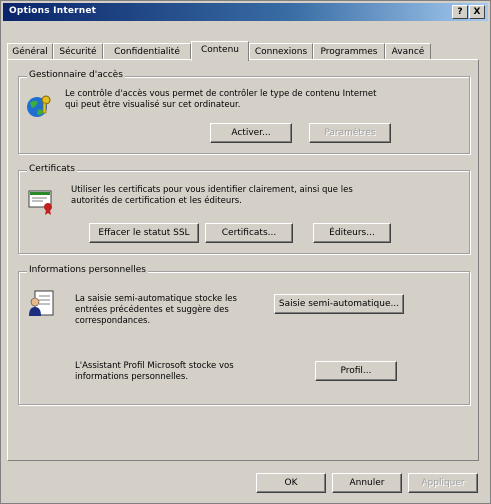  I want to click on close-button: X, so click(477, 12).